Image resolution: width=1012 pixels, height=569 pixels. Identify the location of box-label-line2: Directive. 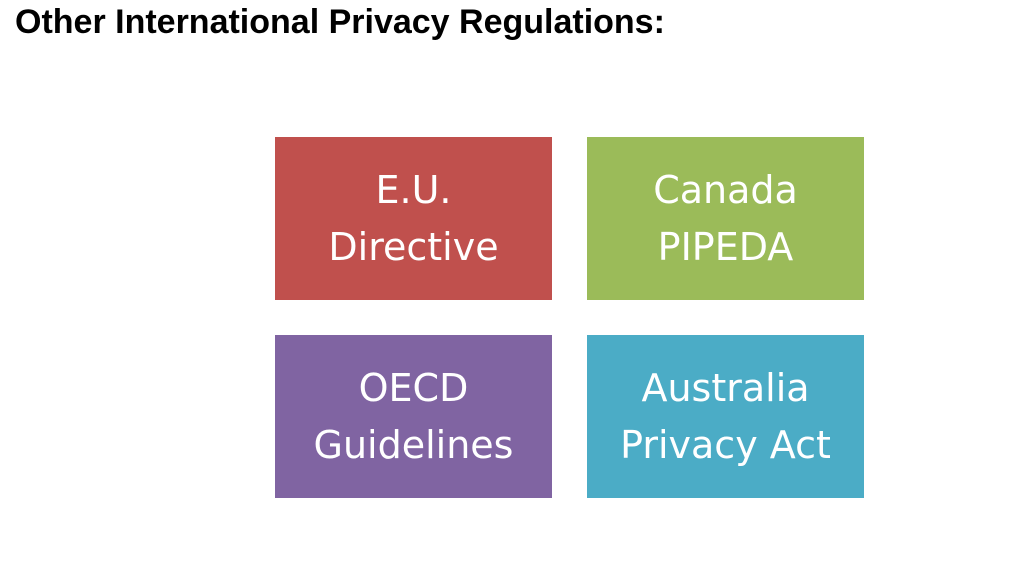
(413, 246).